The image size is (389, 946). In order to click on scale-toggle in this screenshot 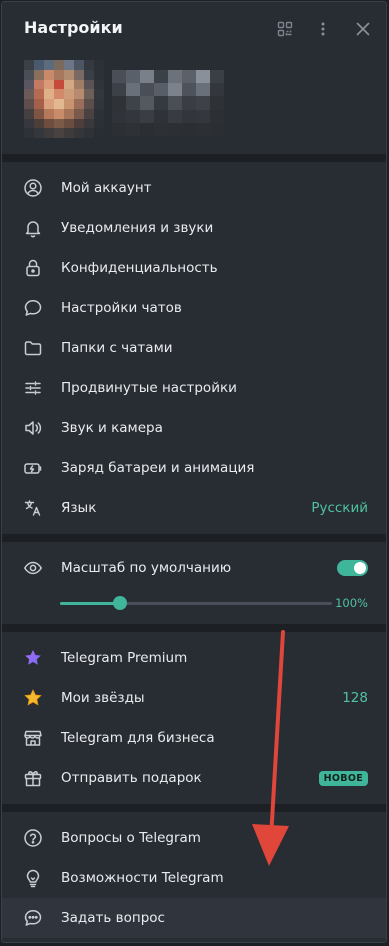, I will do `click(352, 568)`.